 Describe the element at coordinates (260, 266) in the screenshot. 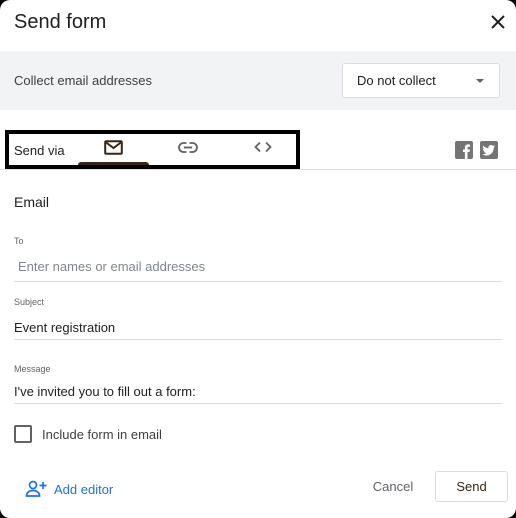

I see `to-input` at that location.